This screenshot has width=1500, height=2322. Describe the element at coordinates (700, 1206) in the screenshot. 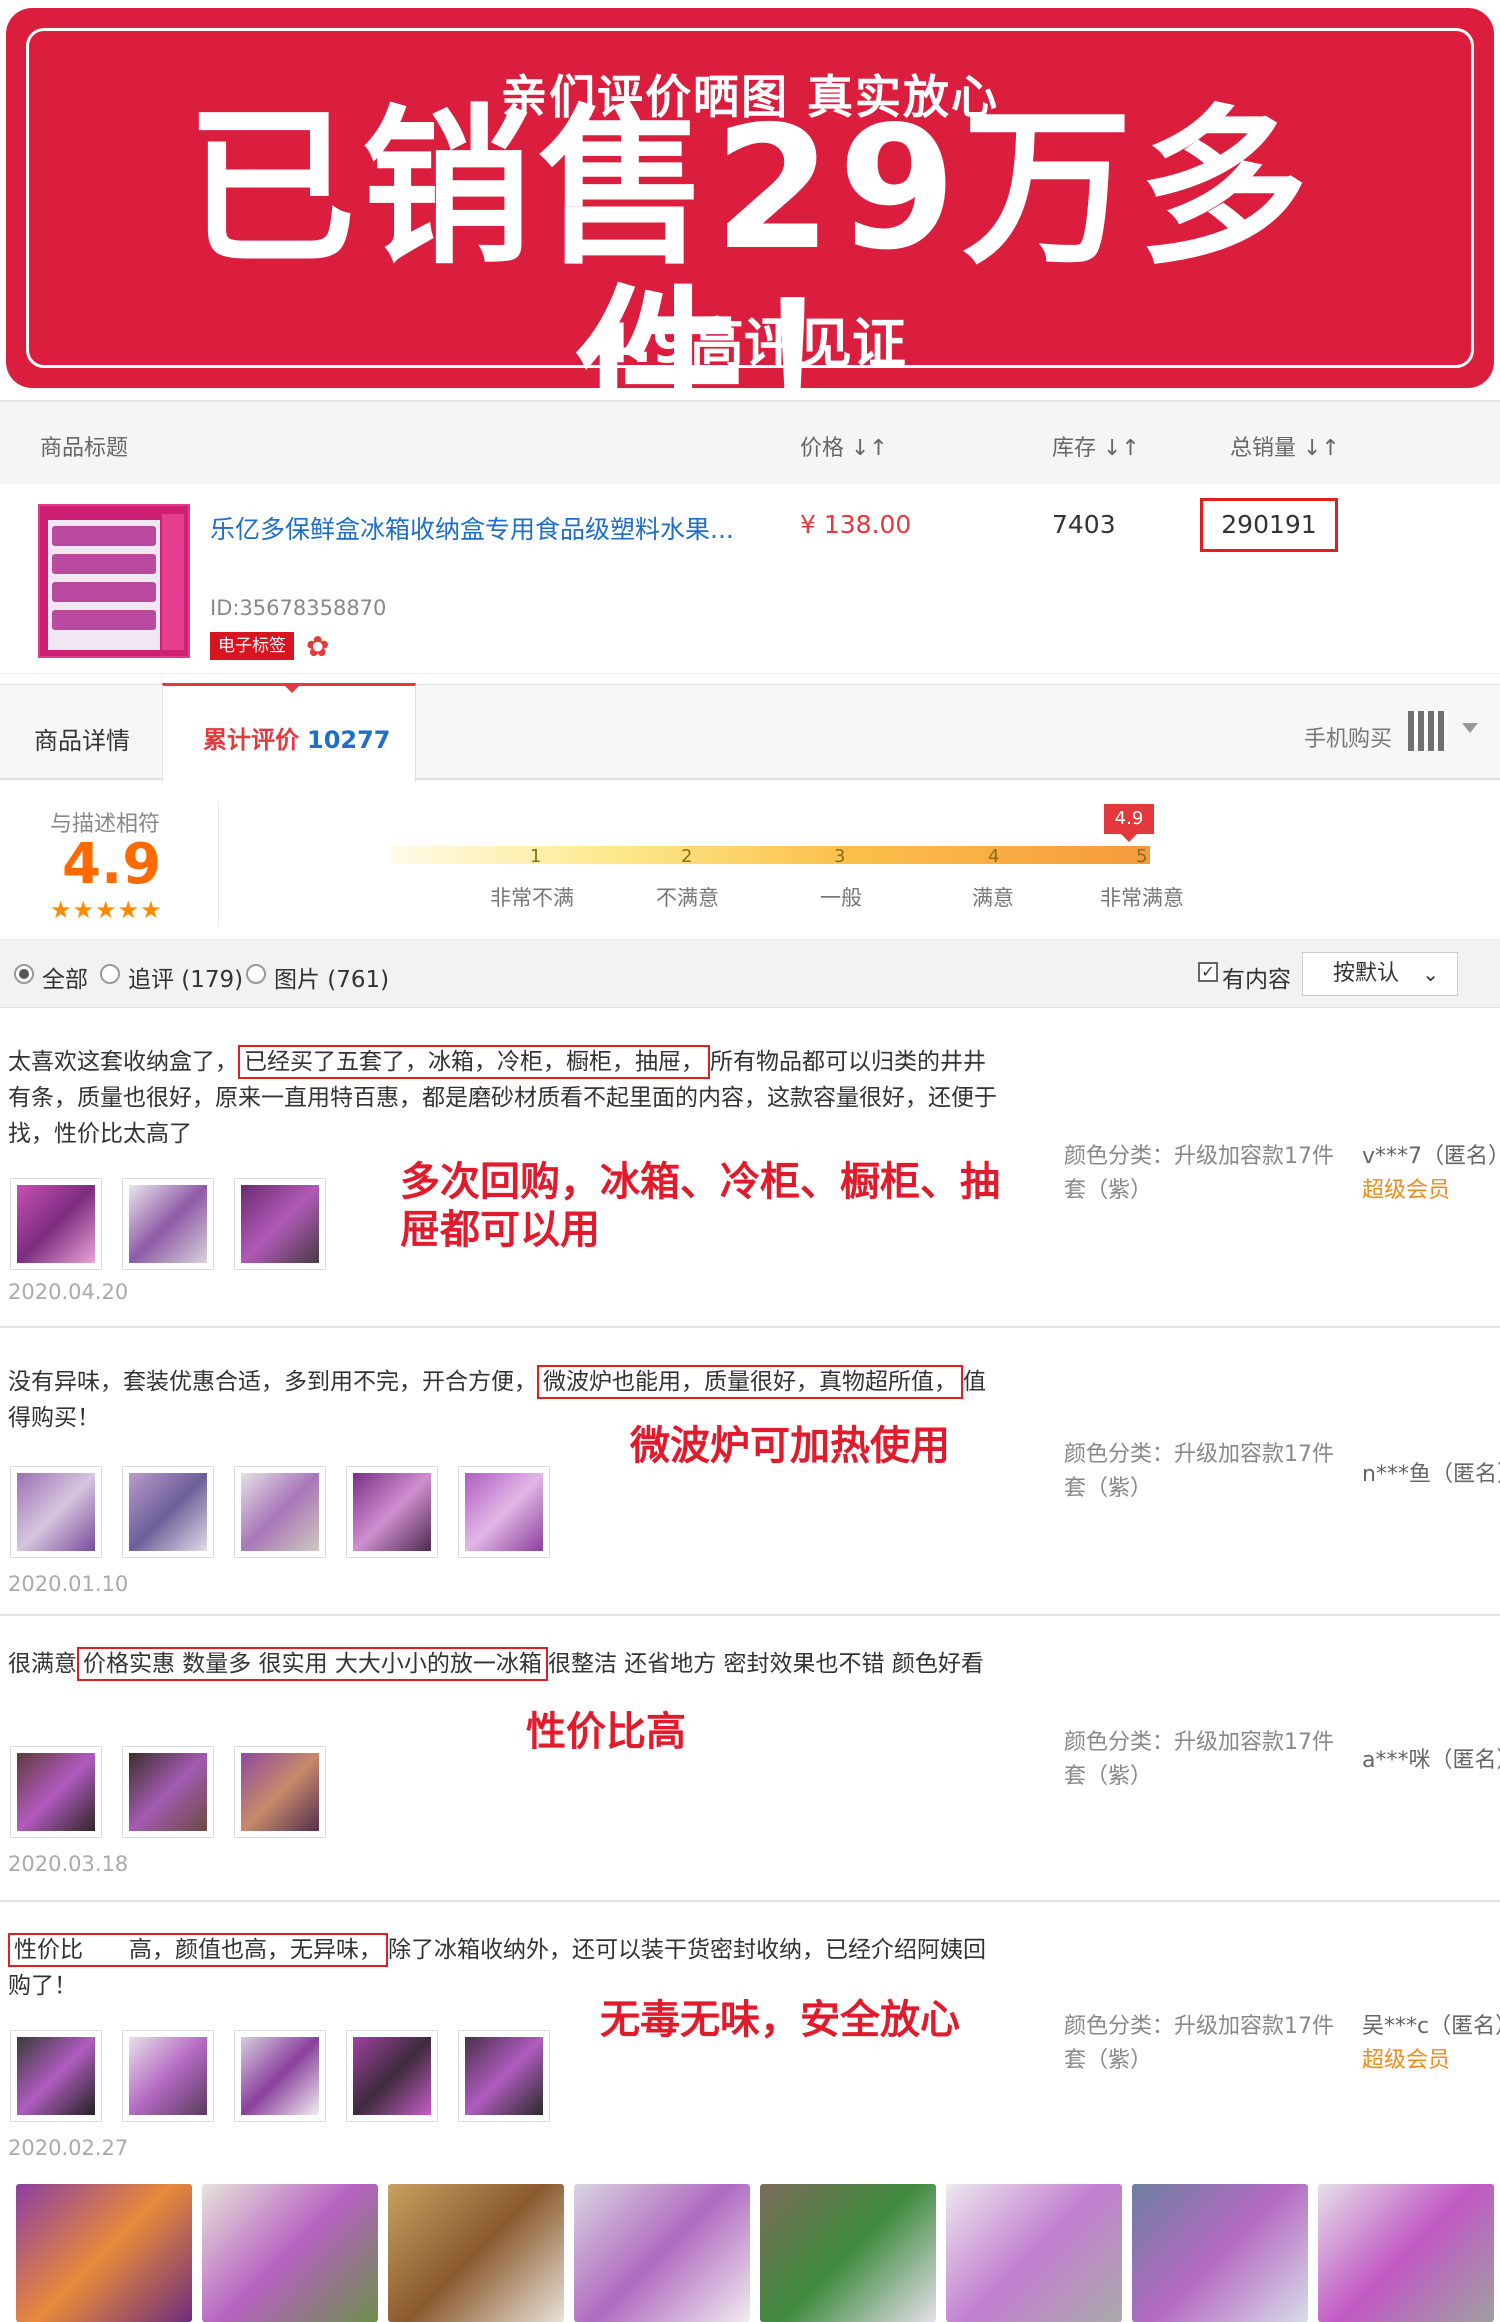

I see `review-callout: 多次回购，冰箱、冷柜、橱柜、抽屉都可以用` at that location.